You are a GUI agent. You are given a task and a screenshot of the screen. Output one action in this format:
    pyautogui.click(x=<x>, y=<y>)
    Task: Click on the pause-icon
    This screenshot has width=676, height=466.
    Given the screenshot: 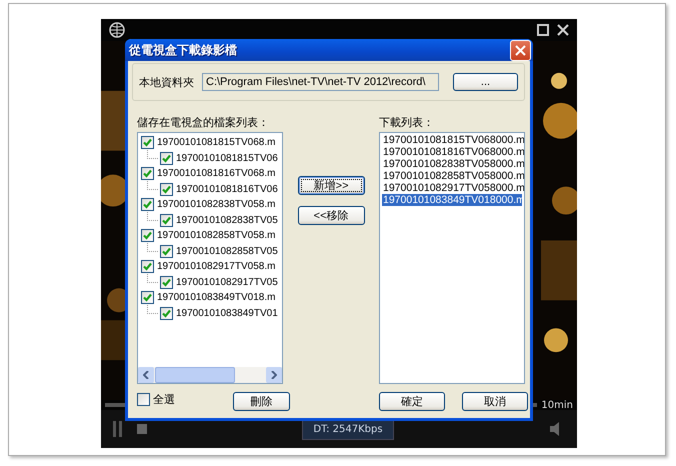 What is the action you would take?
    pyautogui.click(x=118, y=429)
    